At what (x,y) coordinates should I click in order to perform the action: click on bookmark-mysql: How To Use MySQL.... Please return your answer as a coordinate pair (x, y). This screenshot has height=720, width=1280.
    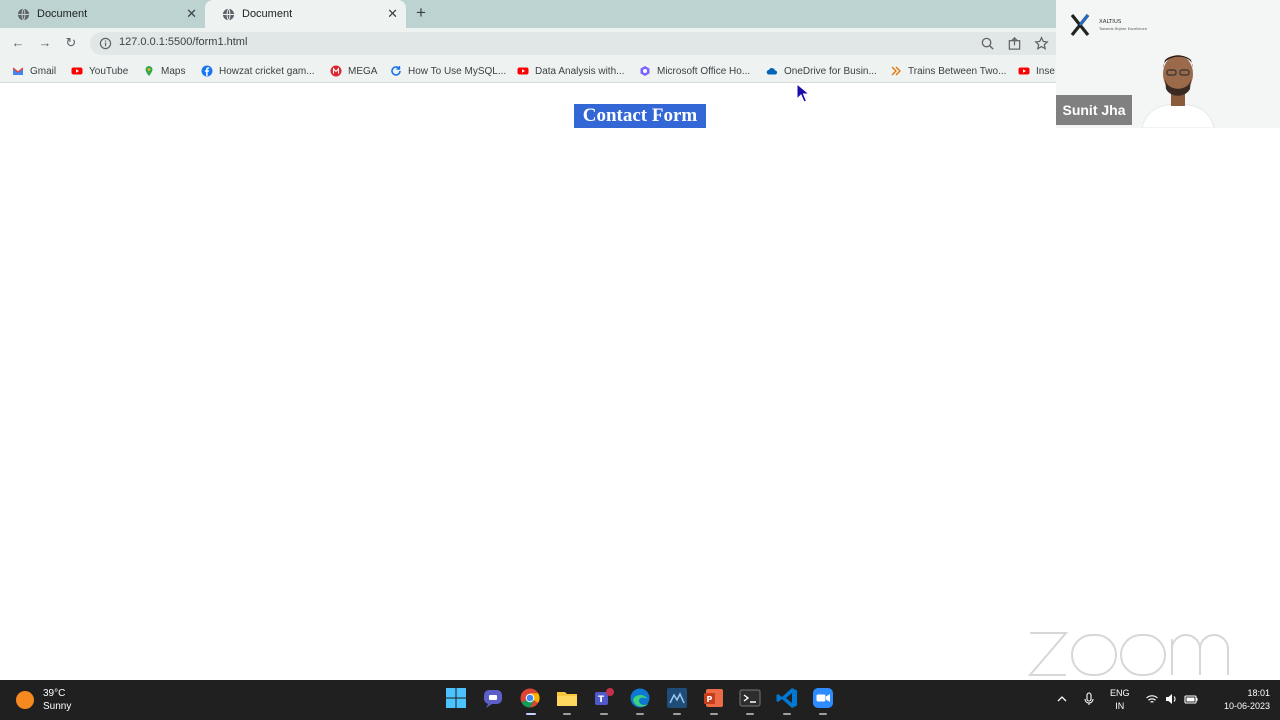
    Looking at the image, I should click on (448, 71).